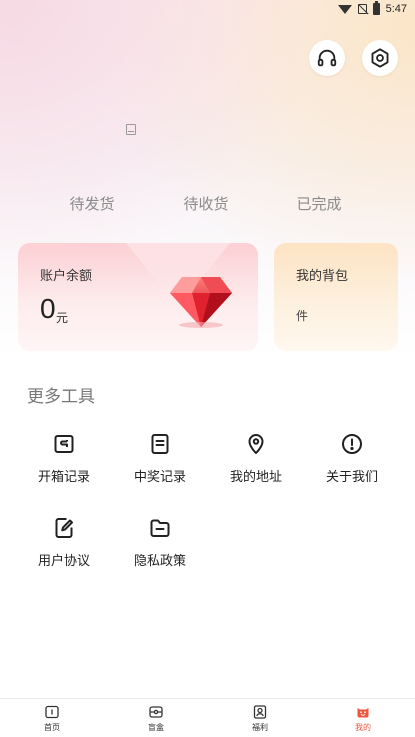  I want to click on backpack-title: 我的背包, so click(322, 276).